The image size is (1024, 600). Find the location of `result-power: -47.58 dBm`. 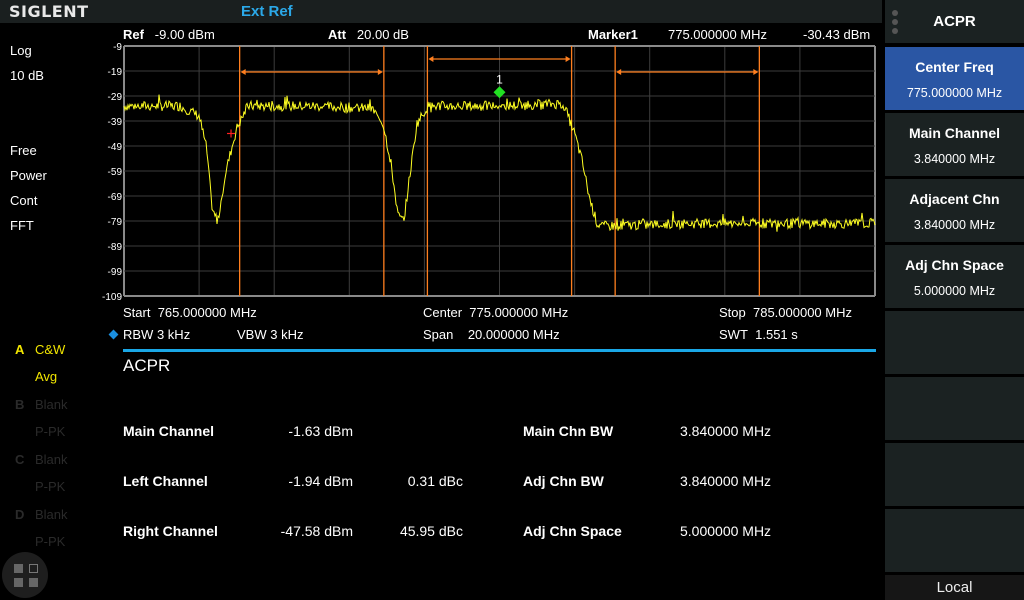

result-power: -47.58 dBm is located at coordinates (316, 531).